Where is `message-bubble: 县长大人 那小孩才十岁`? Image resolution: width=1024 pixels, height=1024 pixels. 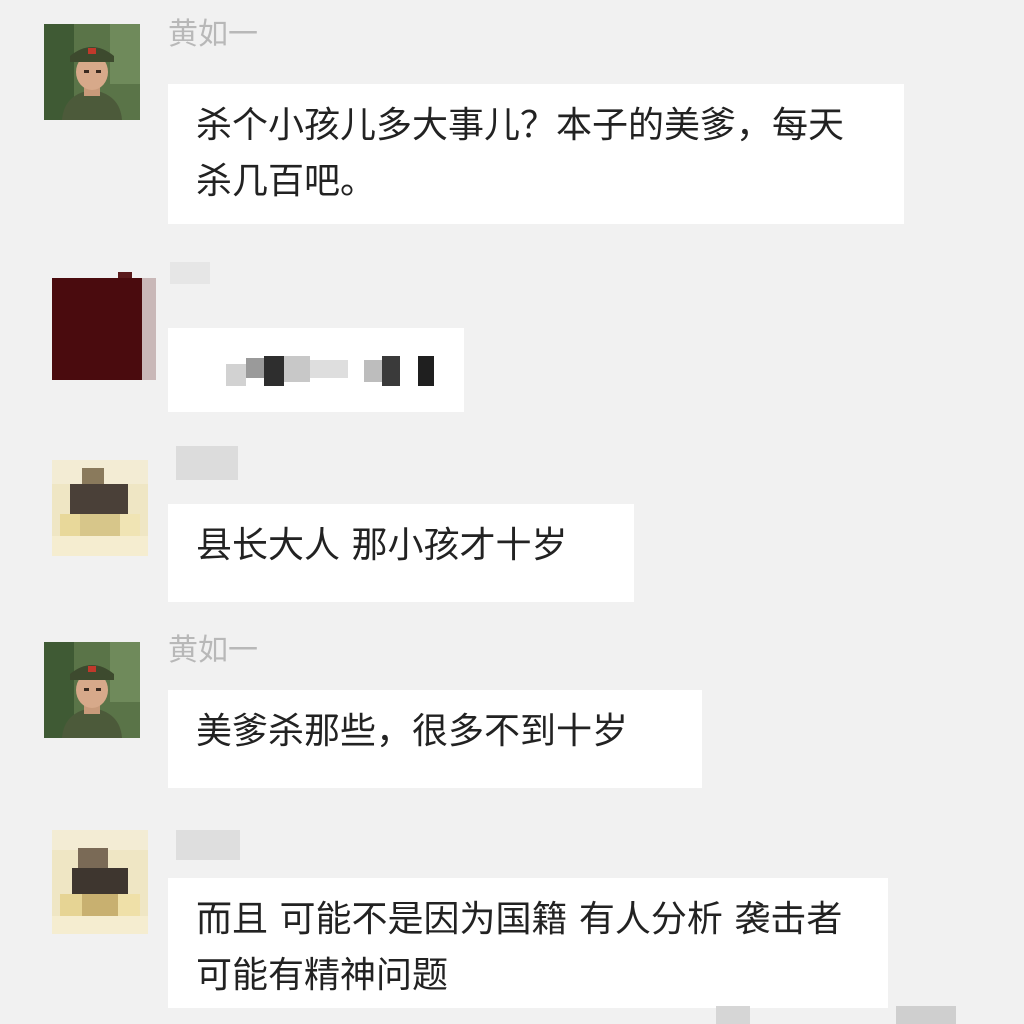 message-bubble: 县长大人 那小孩才十岁 is located at coordinates (401, 553).